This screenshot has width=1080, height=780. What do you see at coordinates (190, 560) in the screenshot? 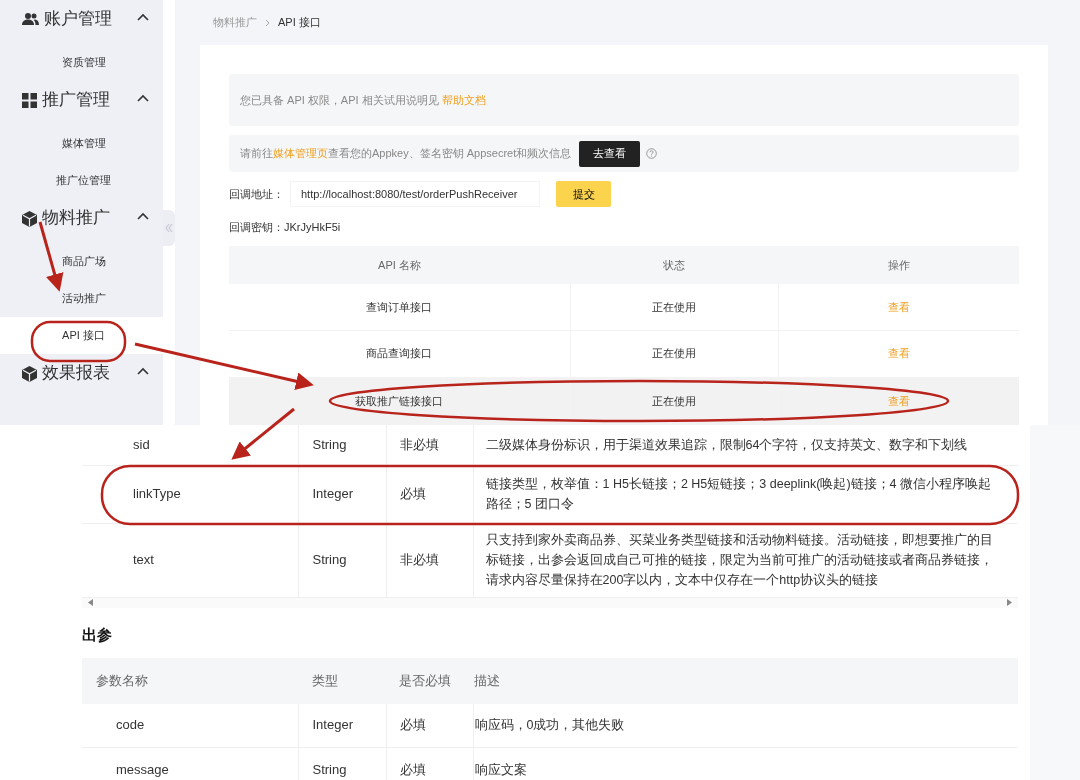
I see `table-cell: text` at bounding box center [190, 560].